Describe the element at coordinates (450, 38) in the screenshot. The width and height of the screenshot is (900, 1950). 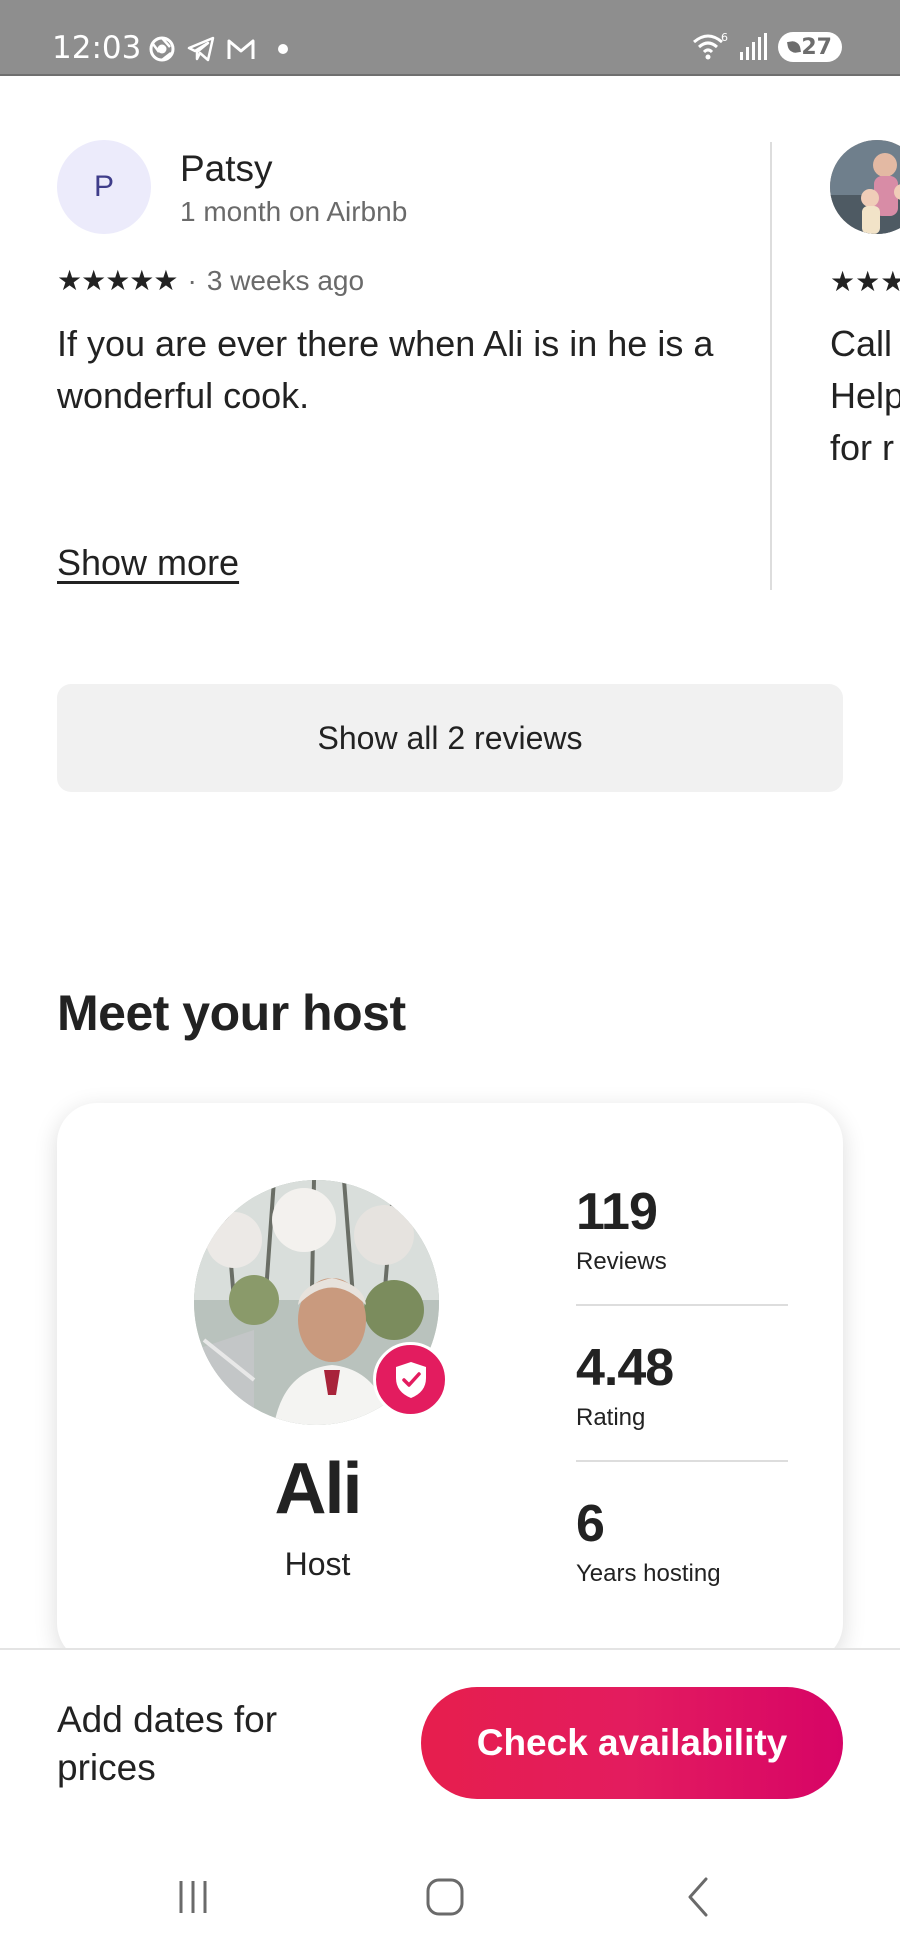
I see `status-bar: 12:03 6 27` at that location.